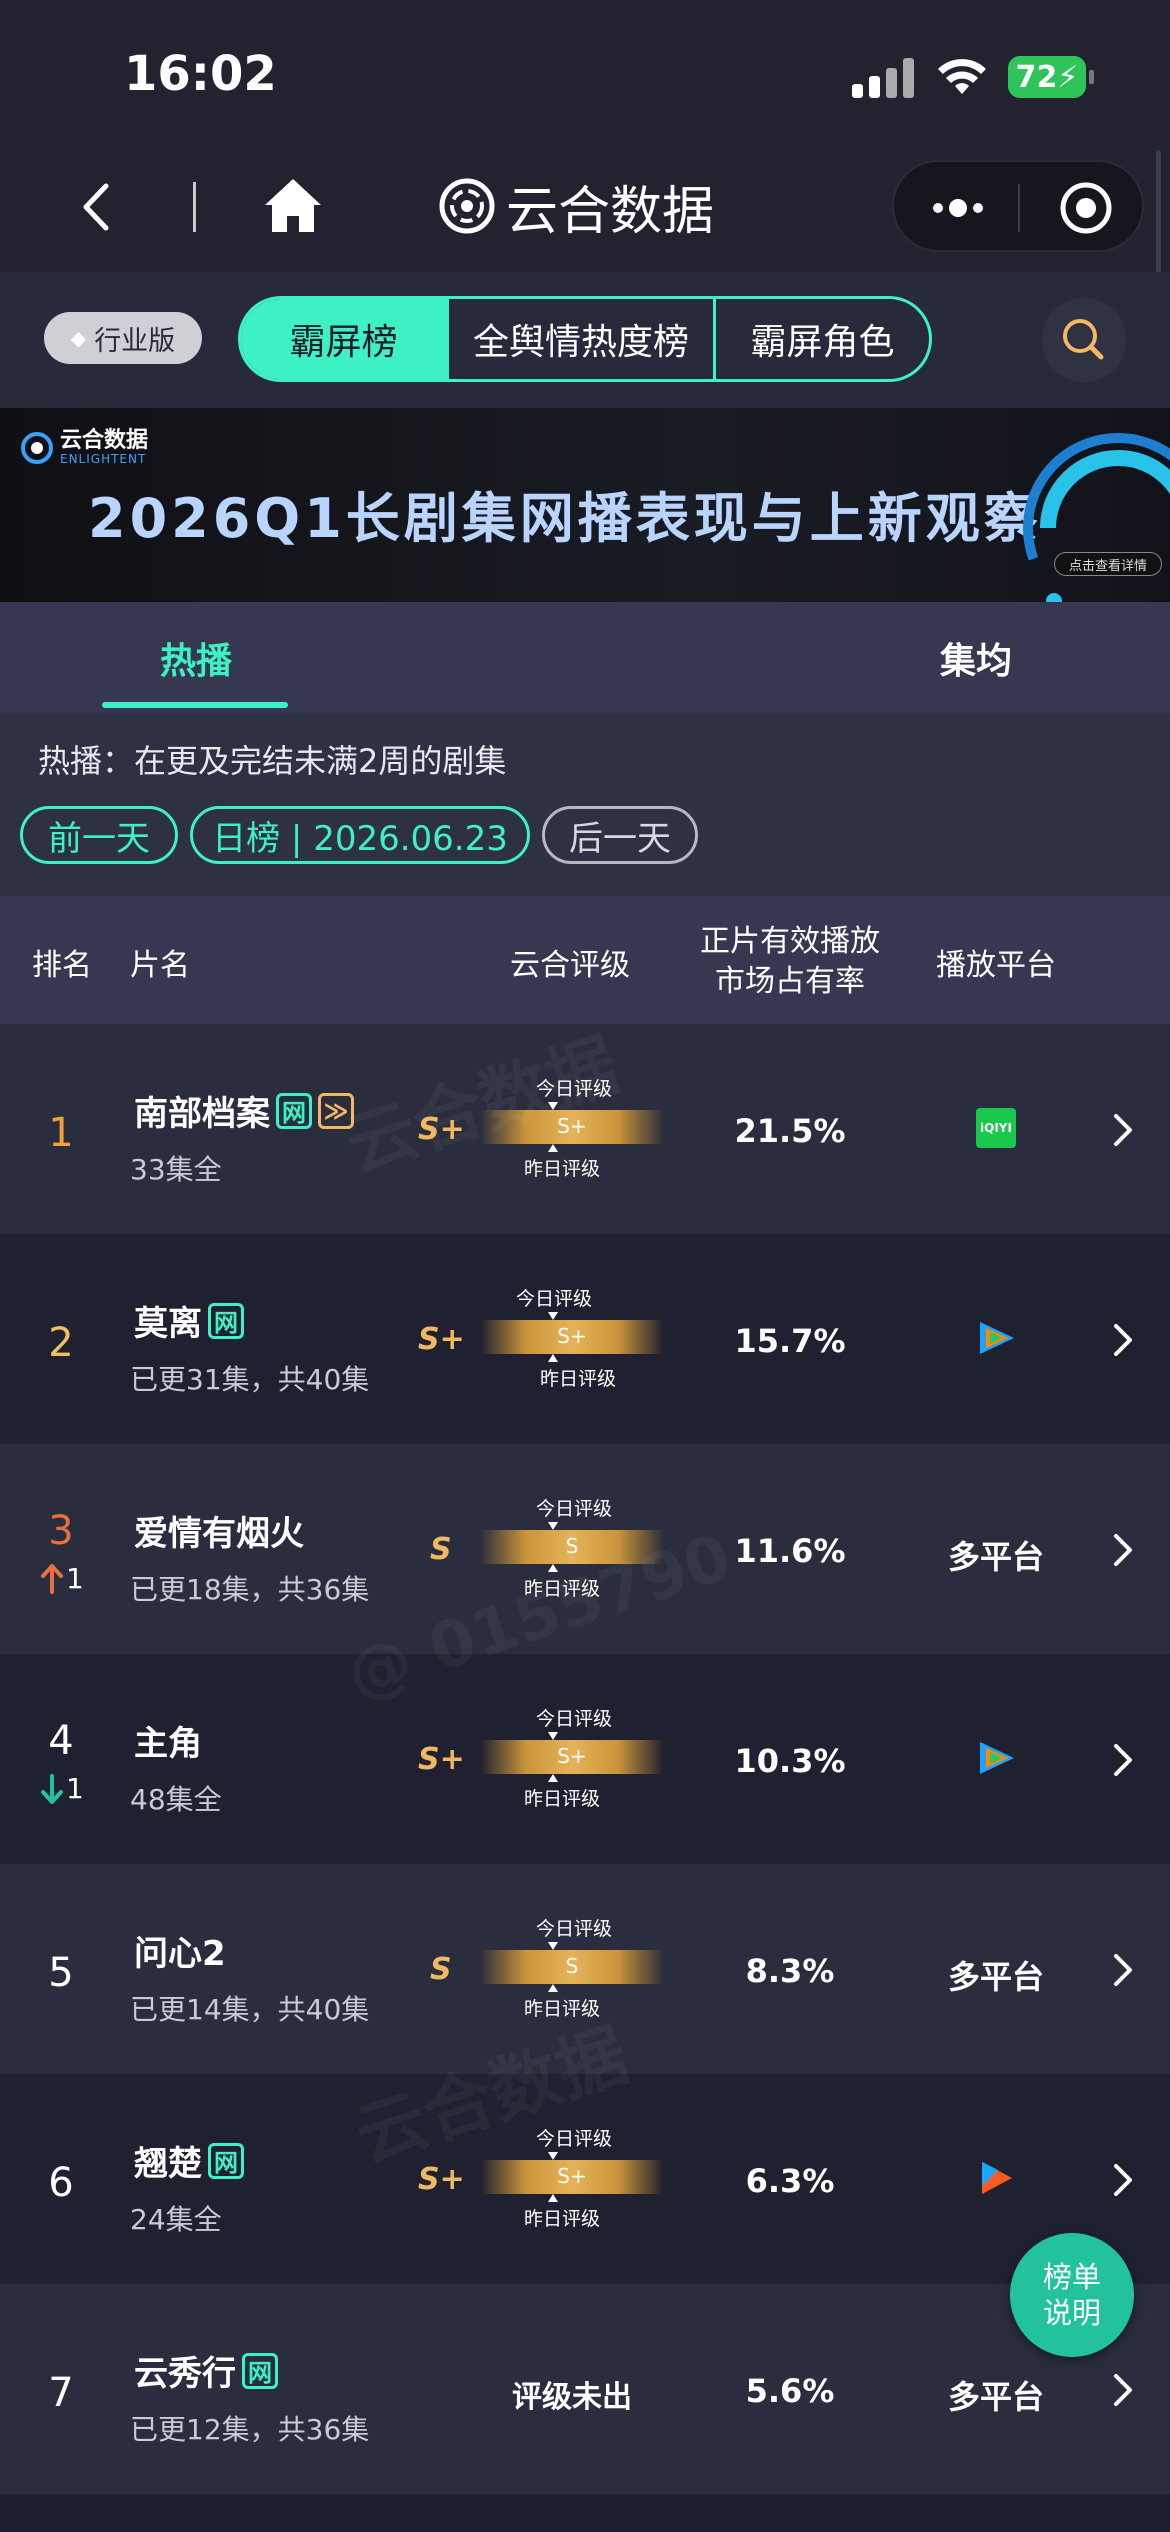  What do you see at coordinates (250, 1589) in the screenshot?
I see `episode-info: 已更18集，共36集` at bounding box center [250, 1589].